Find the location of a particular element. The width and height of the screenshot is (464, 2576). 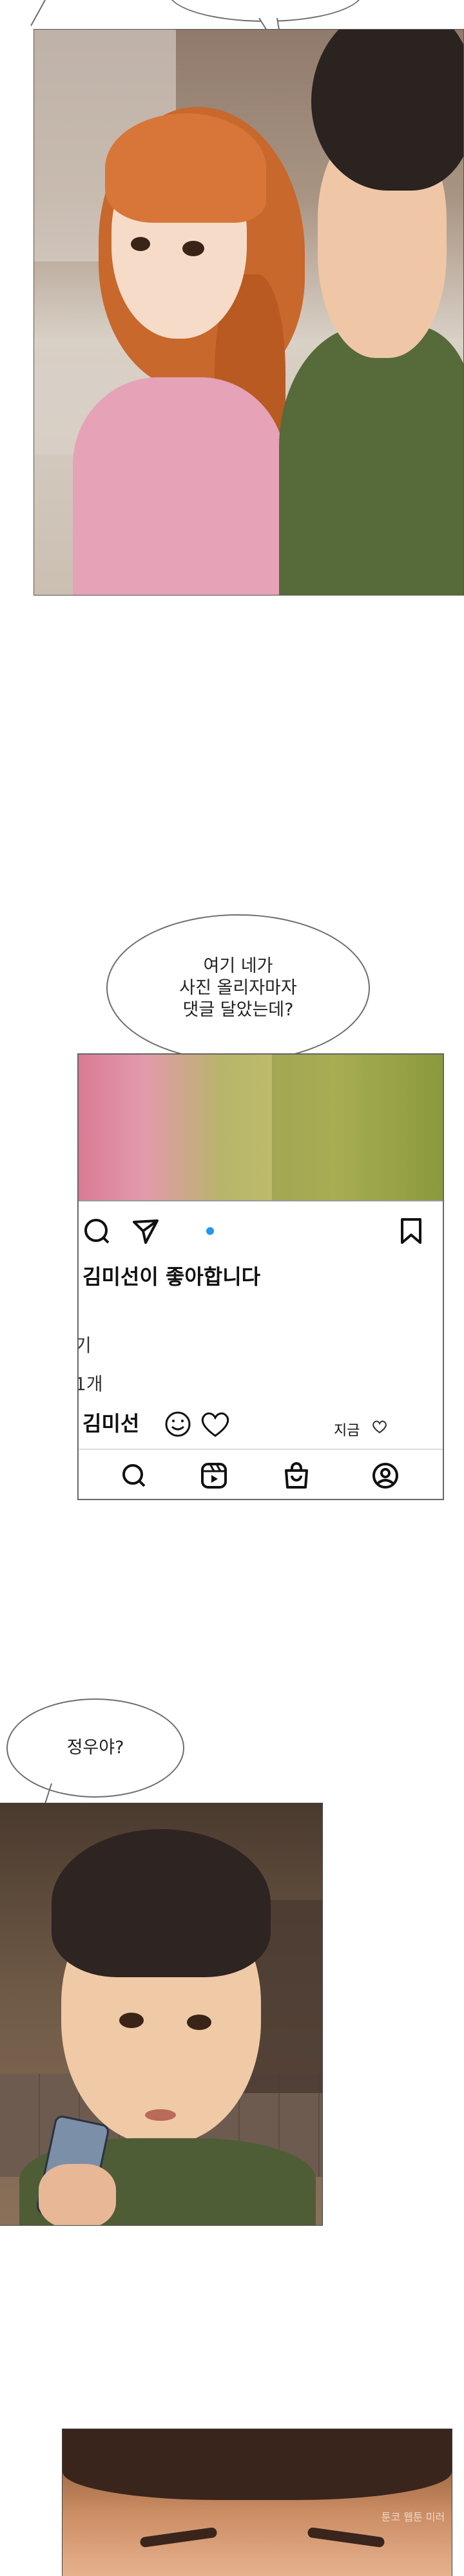

nav-search-icon is located at coordinates (134, 1476).